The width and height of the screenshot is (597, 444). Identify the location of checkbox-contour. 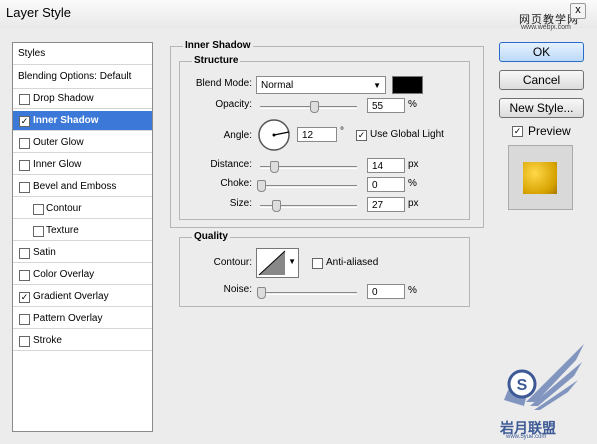
(38, 209).